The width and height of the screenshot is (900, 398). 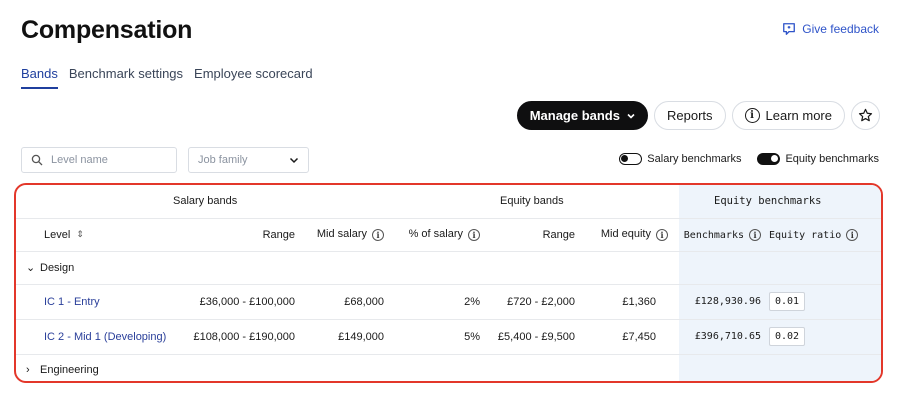 I want to click on benchmark-cell: £128,930.96, so click(x=727, y=301).